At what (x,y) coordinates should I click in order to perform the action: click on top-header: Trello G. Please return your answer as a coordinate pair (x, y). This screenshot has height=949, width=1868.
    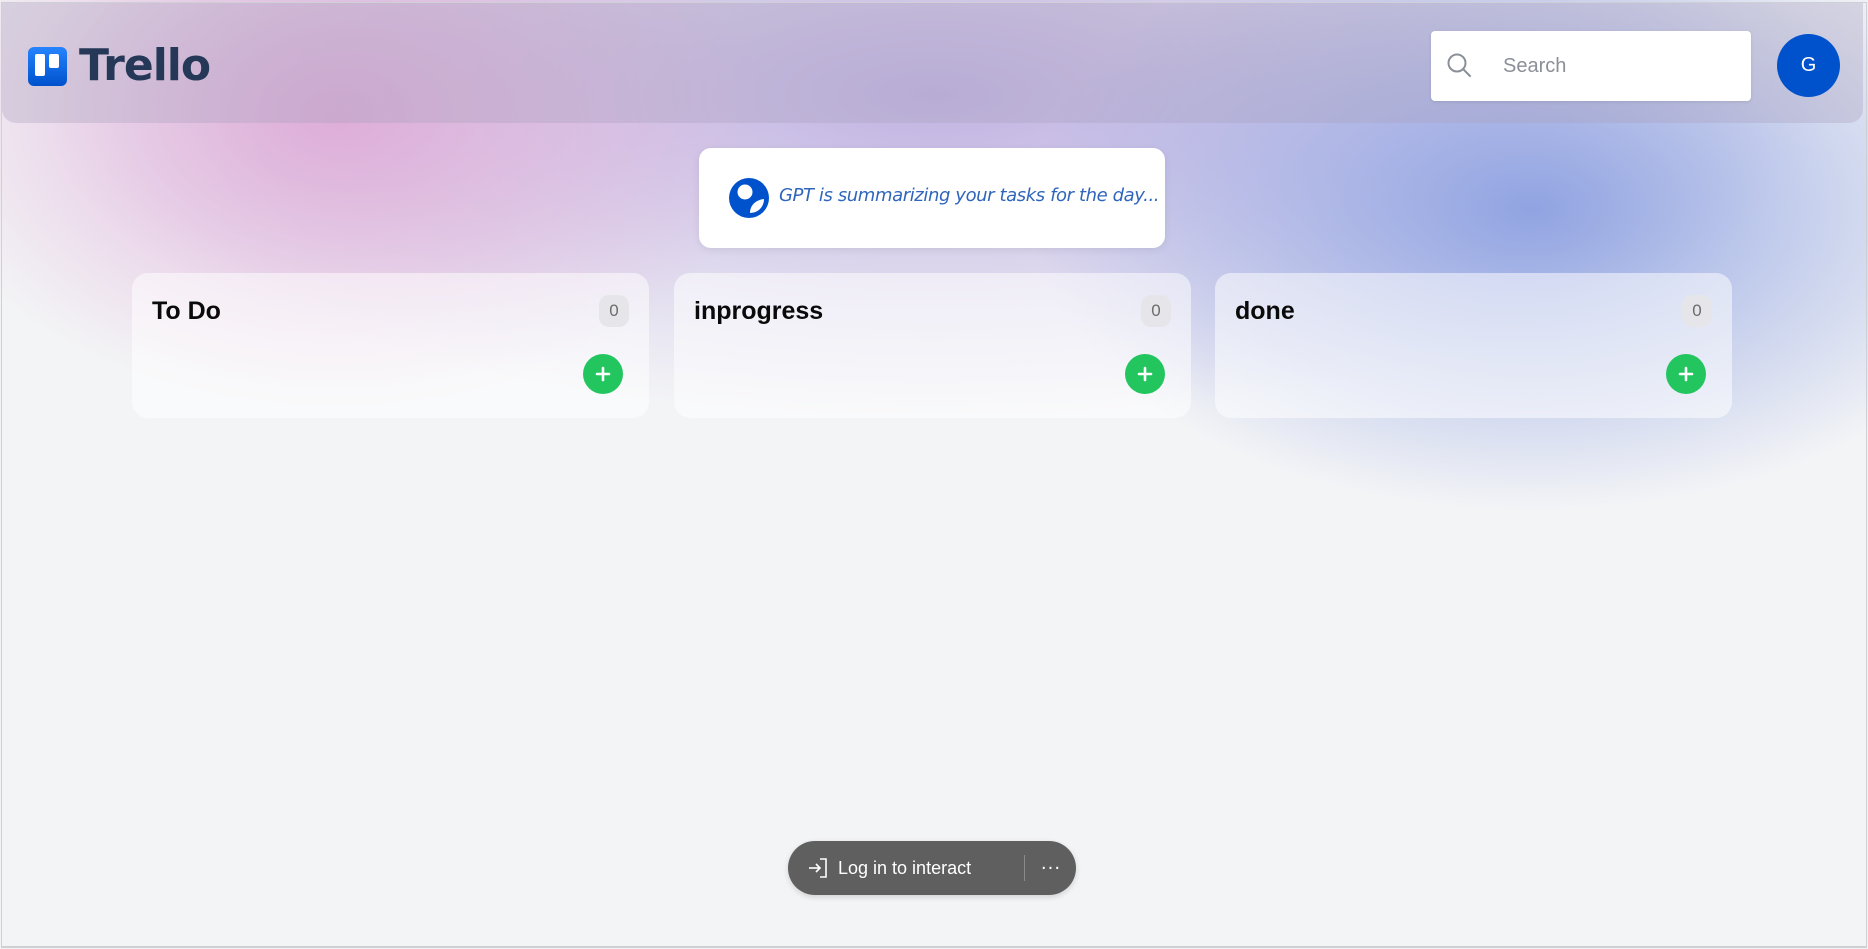
    Looking at the image, I should click on (932, 63).